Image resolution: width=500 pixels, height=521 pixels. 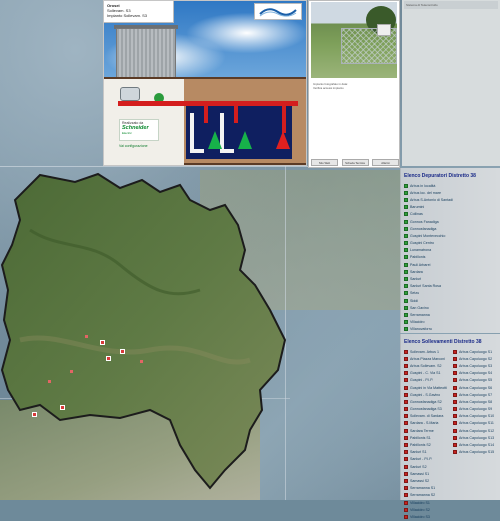 I want to click on list-item: Arbus Capoluogo S1, so click(x=476, y=351).